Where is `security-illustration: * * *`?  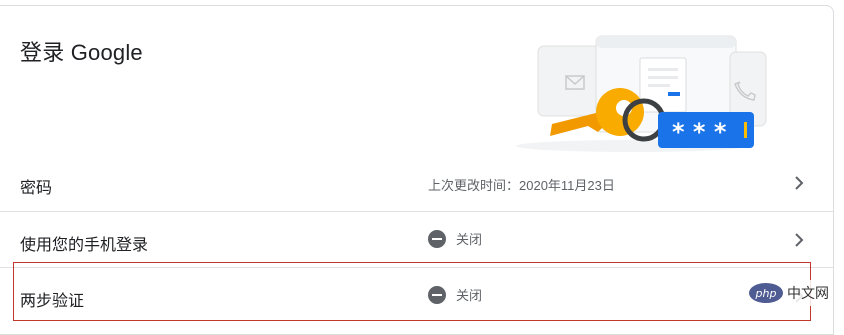 security-illustration: * * * is located at coordinates (641, 93).